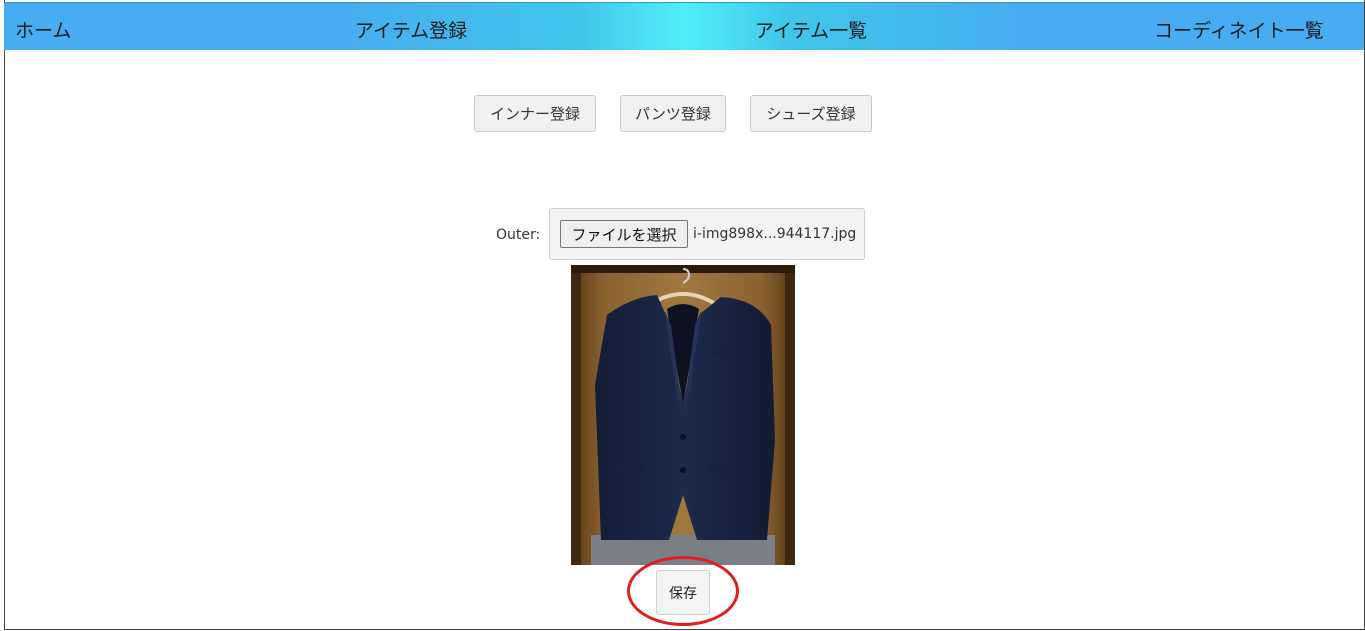  Describe the element at coordinates (518, 235) in the screenshot. I see `outer-upload-label: Outer:` at that location.